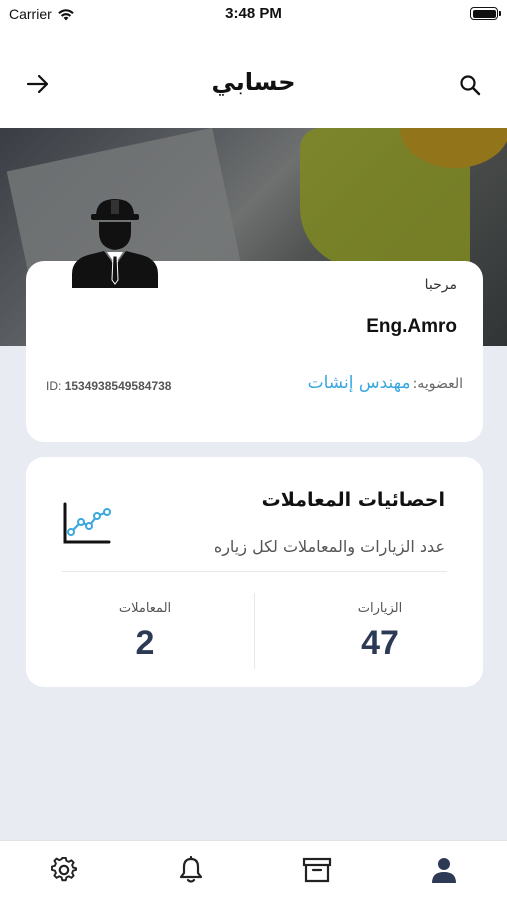  What do you see at coordinates (380, 608) in the screenshot?
I see `visits-label: الزيارات` at bounding box center [380, 608].